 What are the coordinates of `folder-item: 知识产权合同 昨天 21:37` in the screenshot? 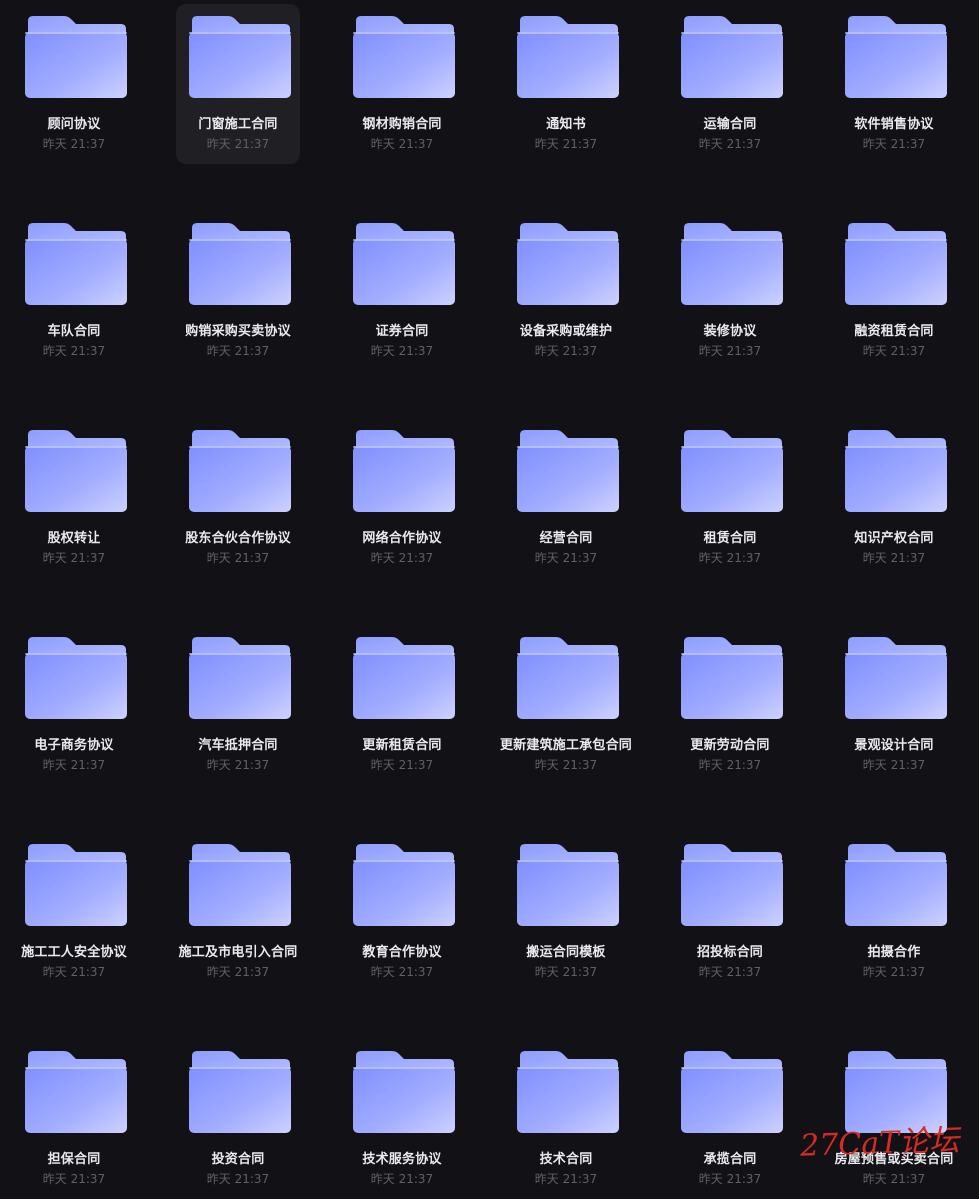 It's located at (894, 498).